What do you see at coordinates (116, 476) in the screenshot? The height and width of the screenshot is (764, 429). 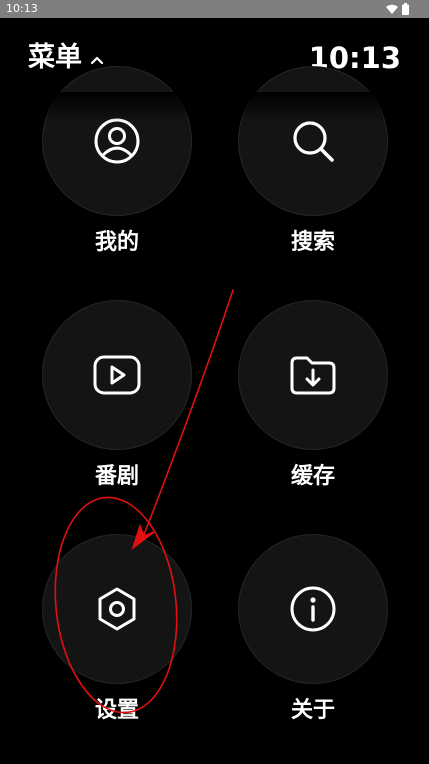 I see `menu-label-anime: 番剧` at bounding box center [116, 476].